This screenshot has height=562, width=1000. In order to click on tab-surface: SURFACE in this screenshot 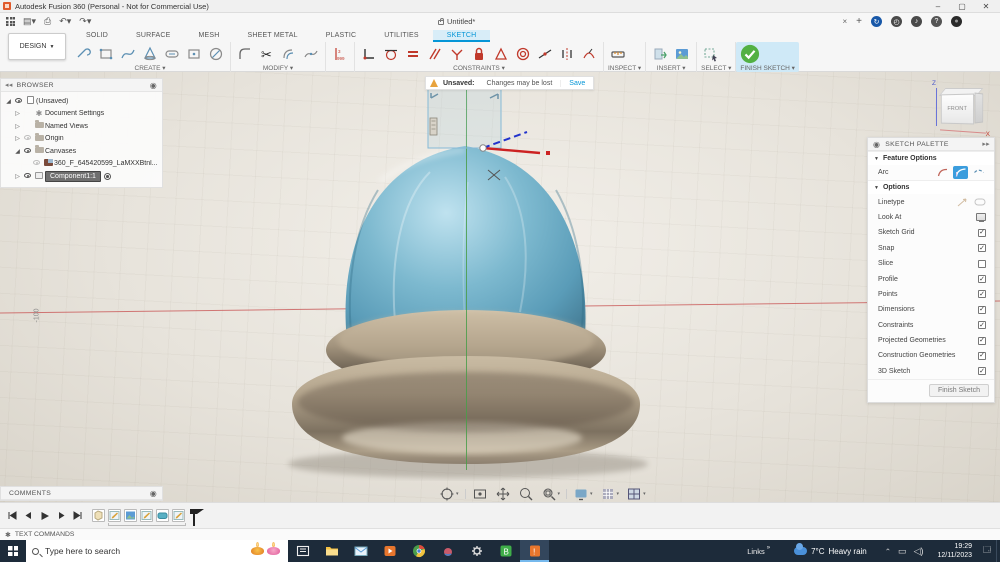, I will do `click(153, 36)`.